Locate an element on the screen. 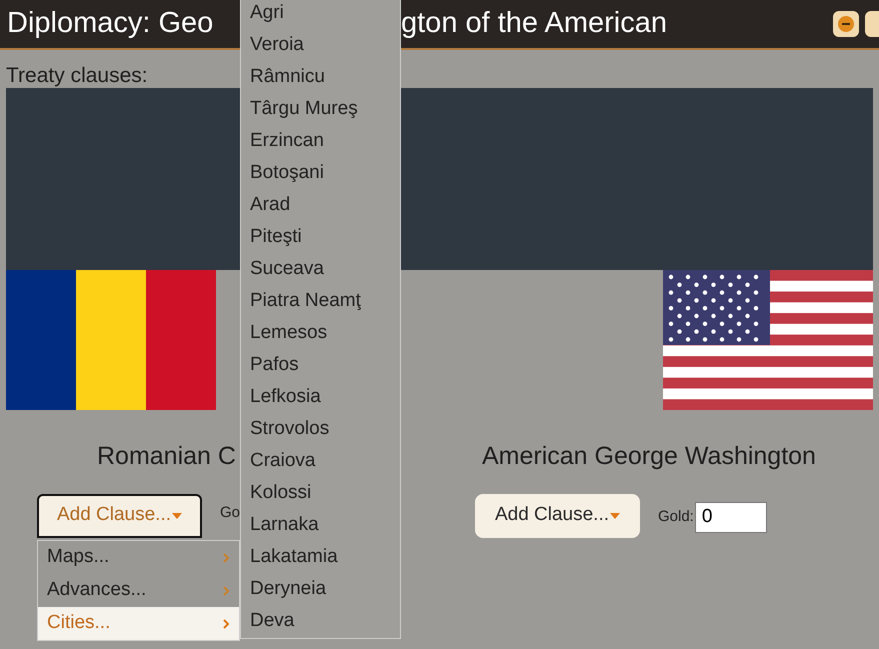 The width and height of the screenshot is (879, 649). minimize-button is located at coordinates (846, 24).